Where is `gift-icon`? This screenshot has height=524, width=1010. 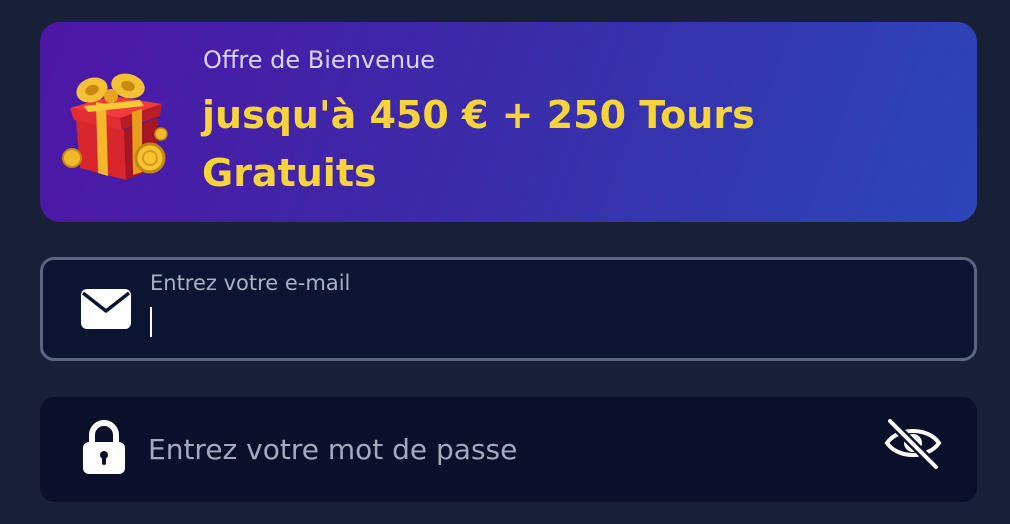
gift-icon is located at coordinates (115, 126).